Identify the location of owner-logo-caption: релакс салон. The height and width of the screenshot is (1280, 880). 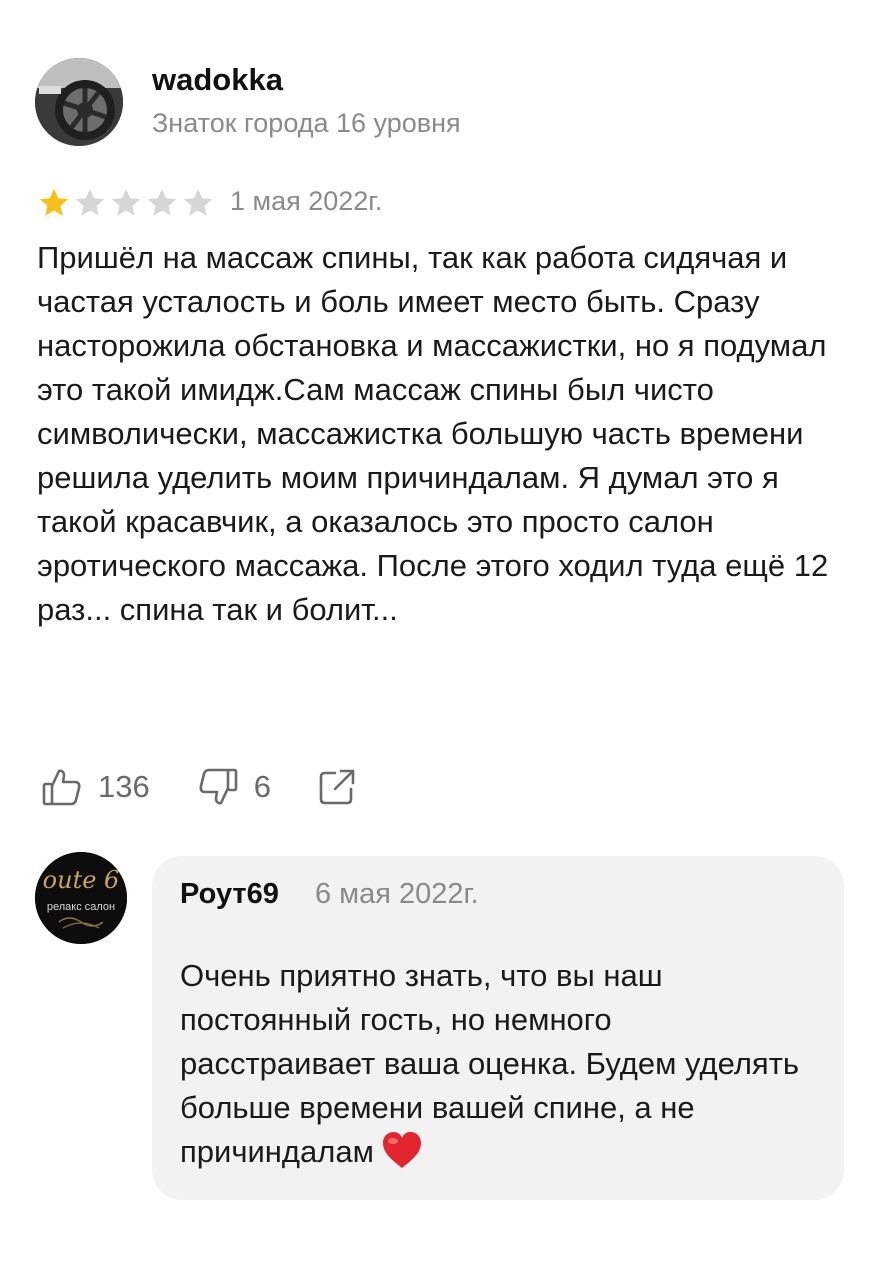
(81, 907).